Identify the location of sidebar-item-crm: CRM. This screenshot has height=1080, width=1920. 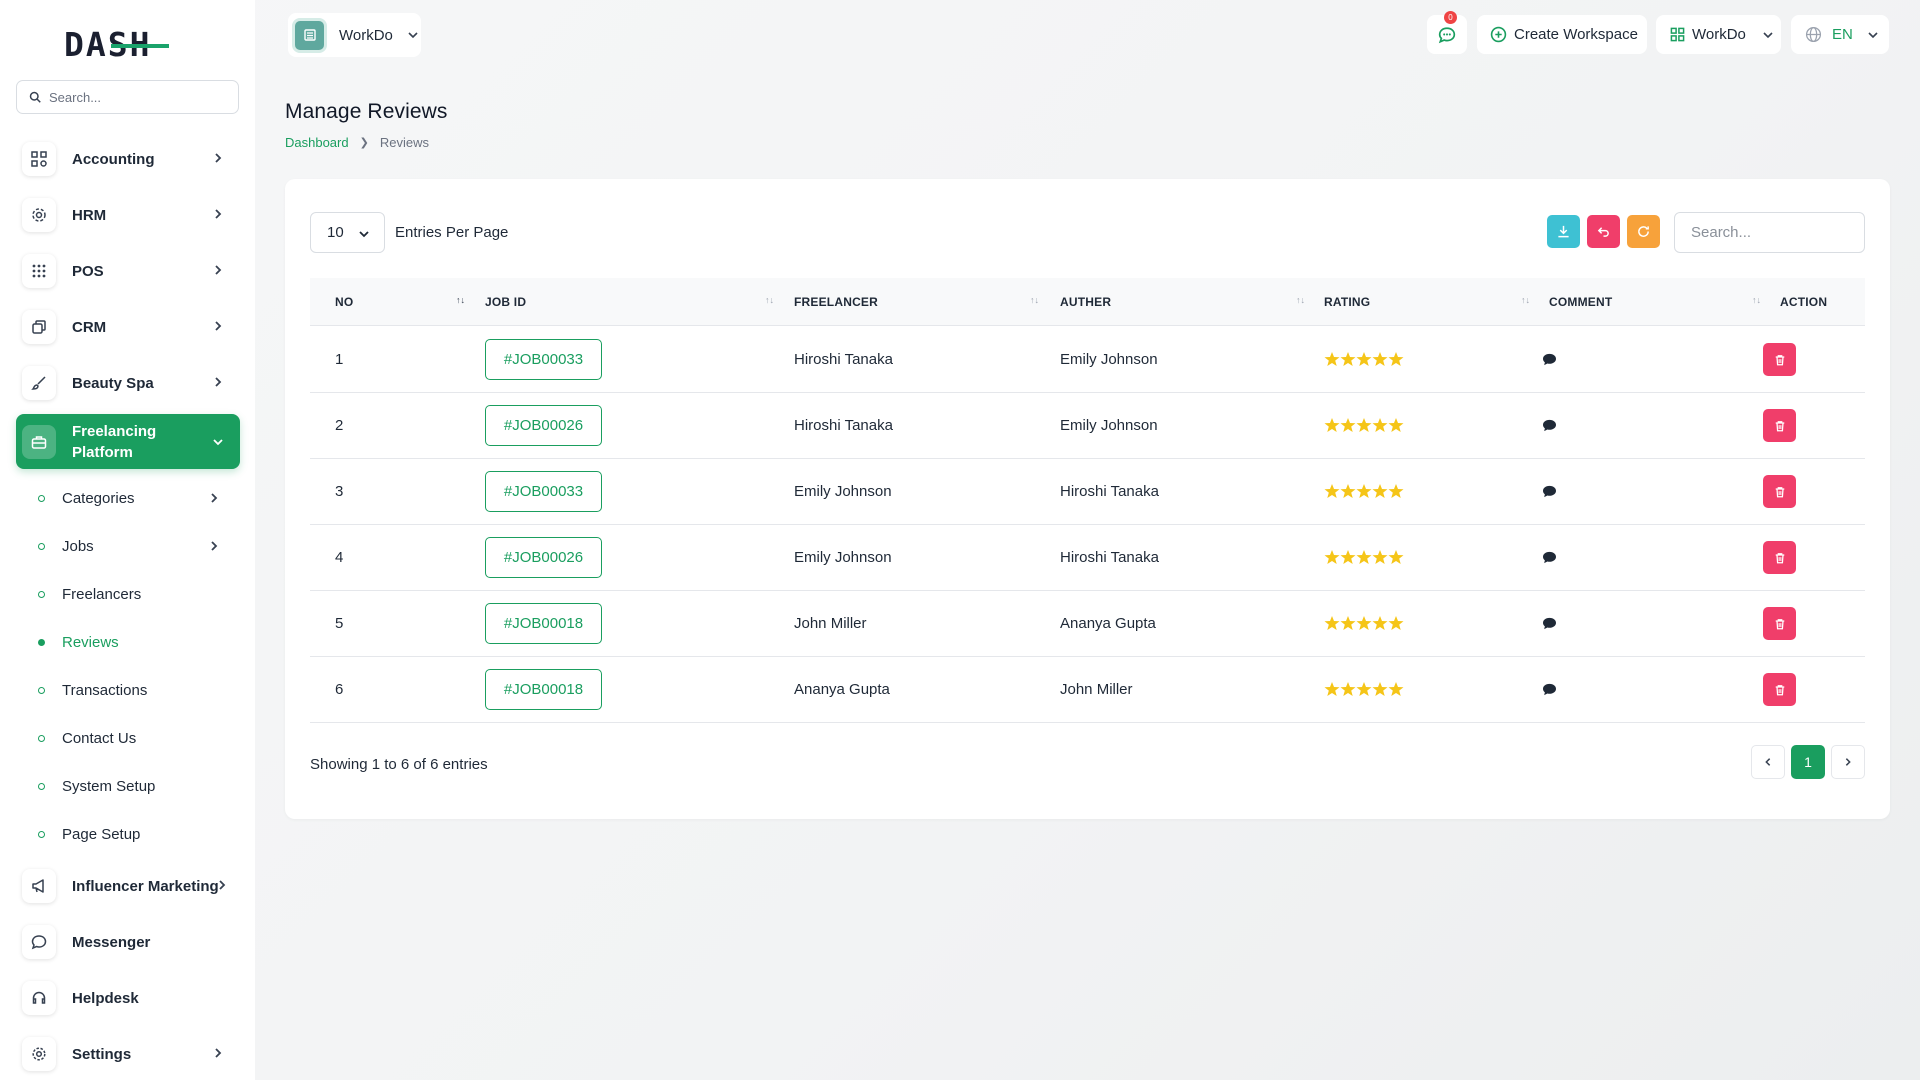
(128, 327).